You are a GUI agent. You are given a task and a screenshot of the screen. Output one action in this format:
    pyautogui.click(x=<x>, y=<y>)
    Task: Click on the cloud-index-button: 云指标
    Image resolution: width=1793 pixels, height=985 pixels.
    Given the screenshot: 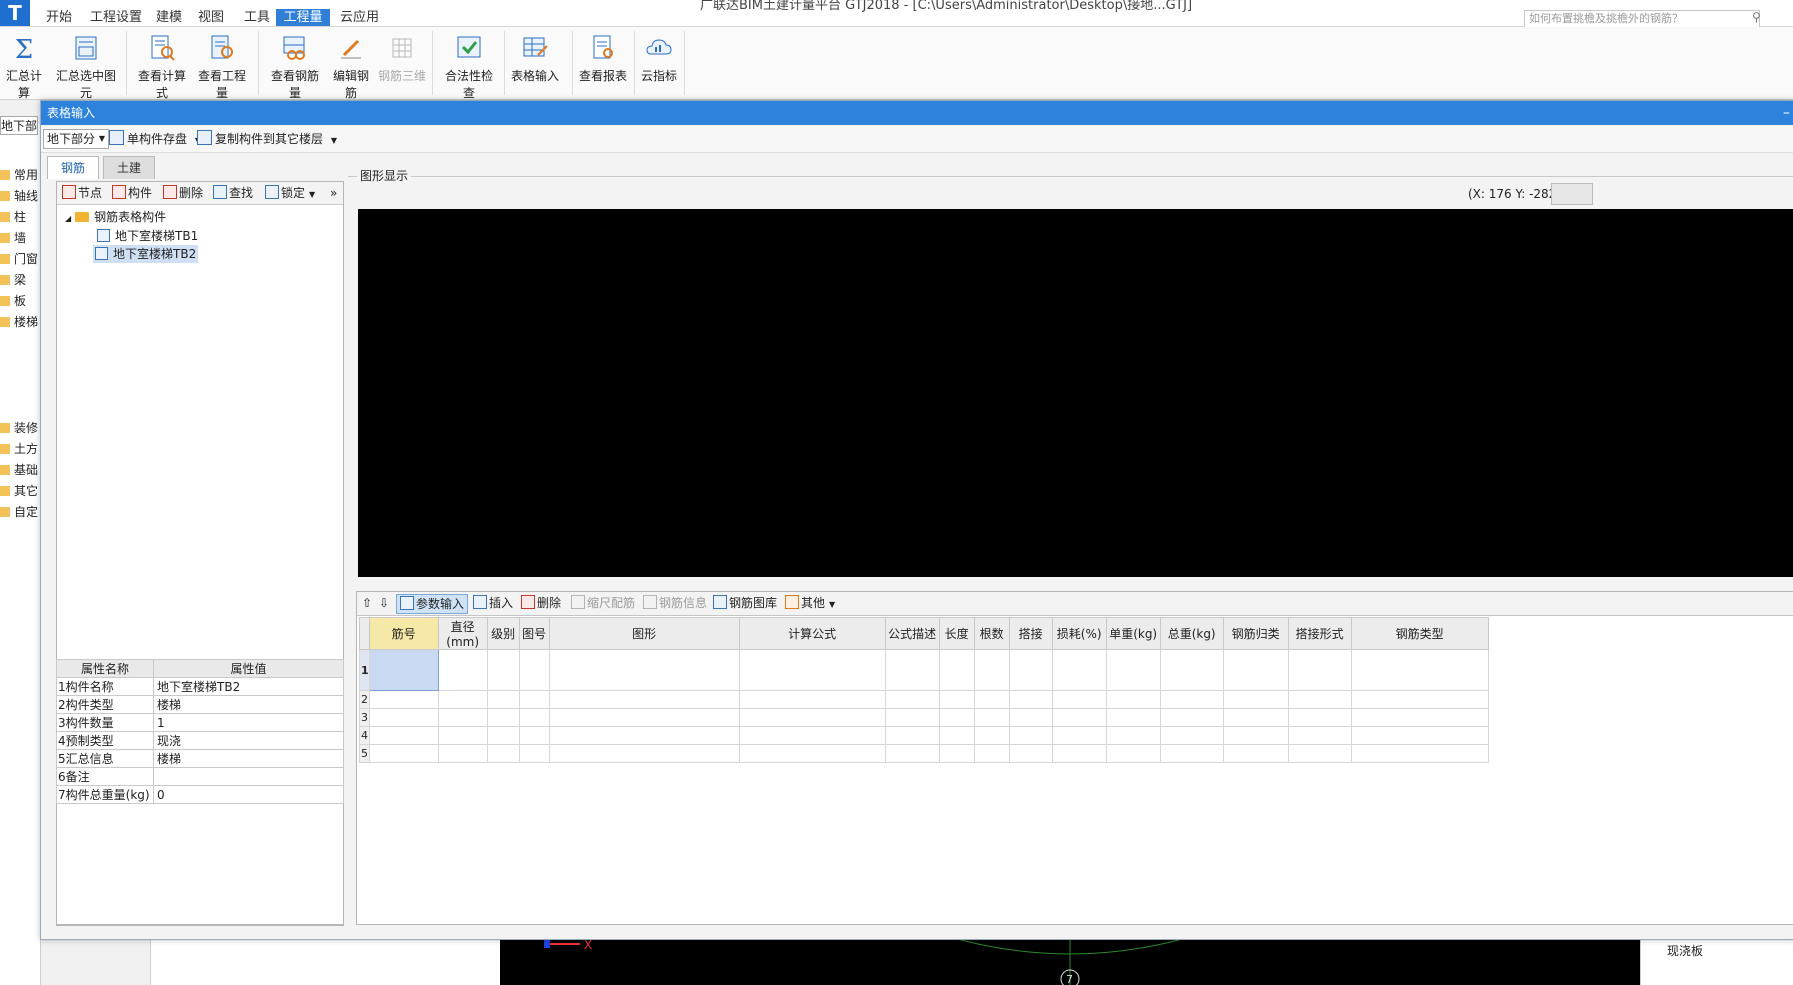 What is the action you would take?
    pyautogui.click(x=659, y=62)
    